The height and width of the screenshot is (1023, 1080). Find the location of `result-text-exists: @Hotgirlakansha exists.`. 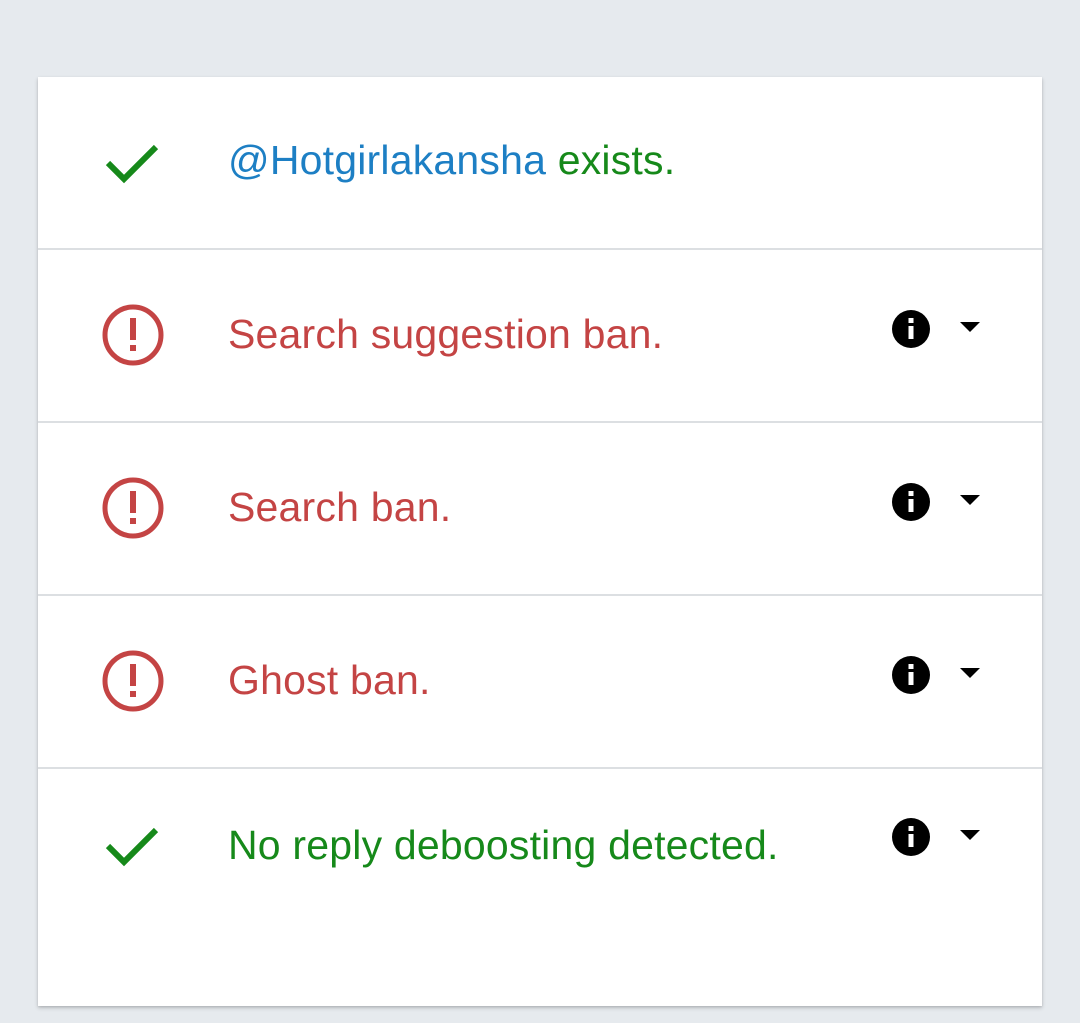

result-text-exists: @Hotgirlakansha exists. is located at coordinates (451, 160).